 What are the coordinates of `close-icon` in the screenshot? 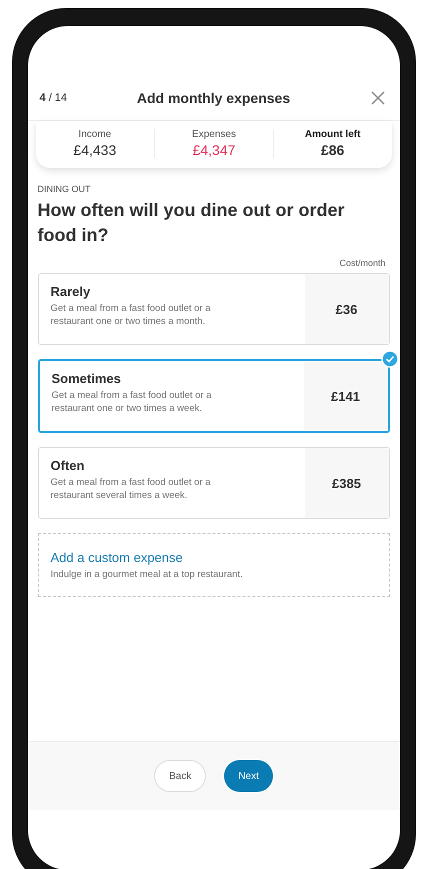 It's located at (378, 98).